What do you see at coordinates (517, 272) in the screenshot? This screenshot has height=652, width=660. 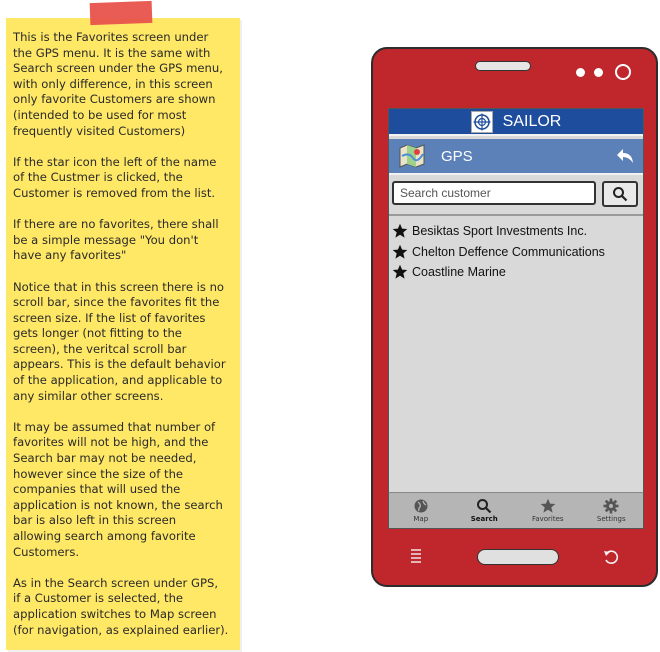 I see `list-item: Coastline Marine` at bounding box center [517, 272].